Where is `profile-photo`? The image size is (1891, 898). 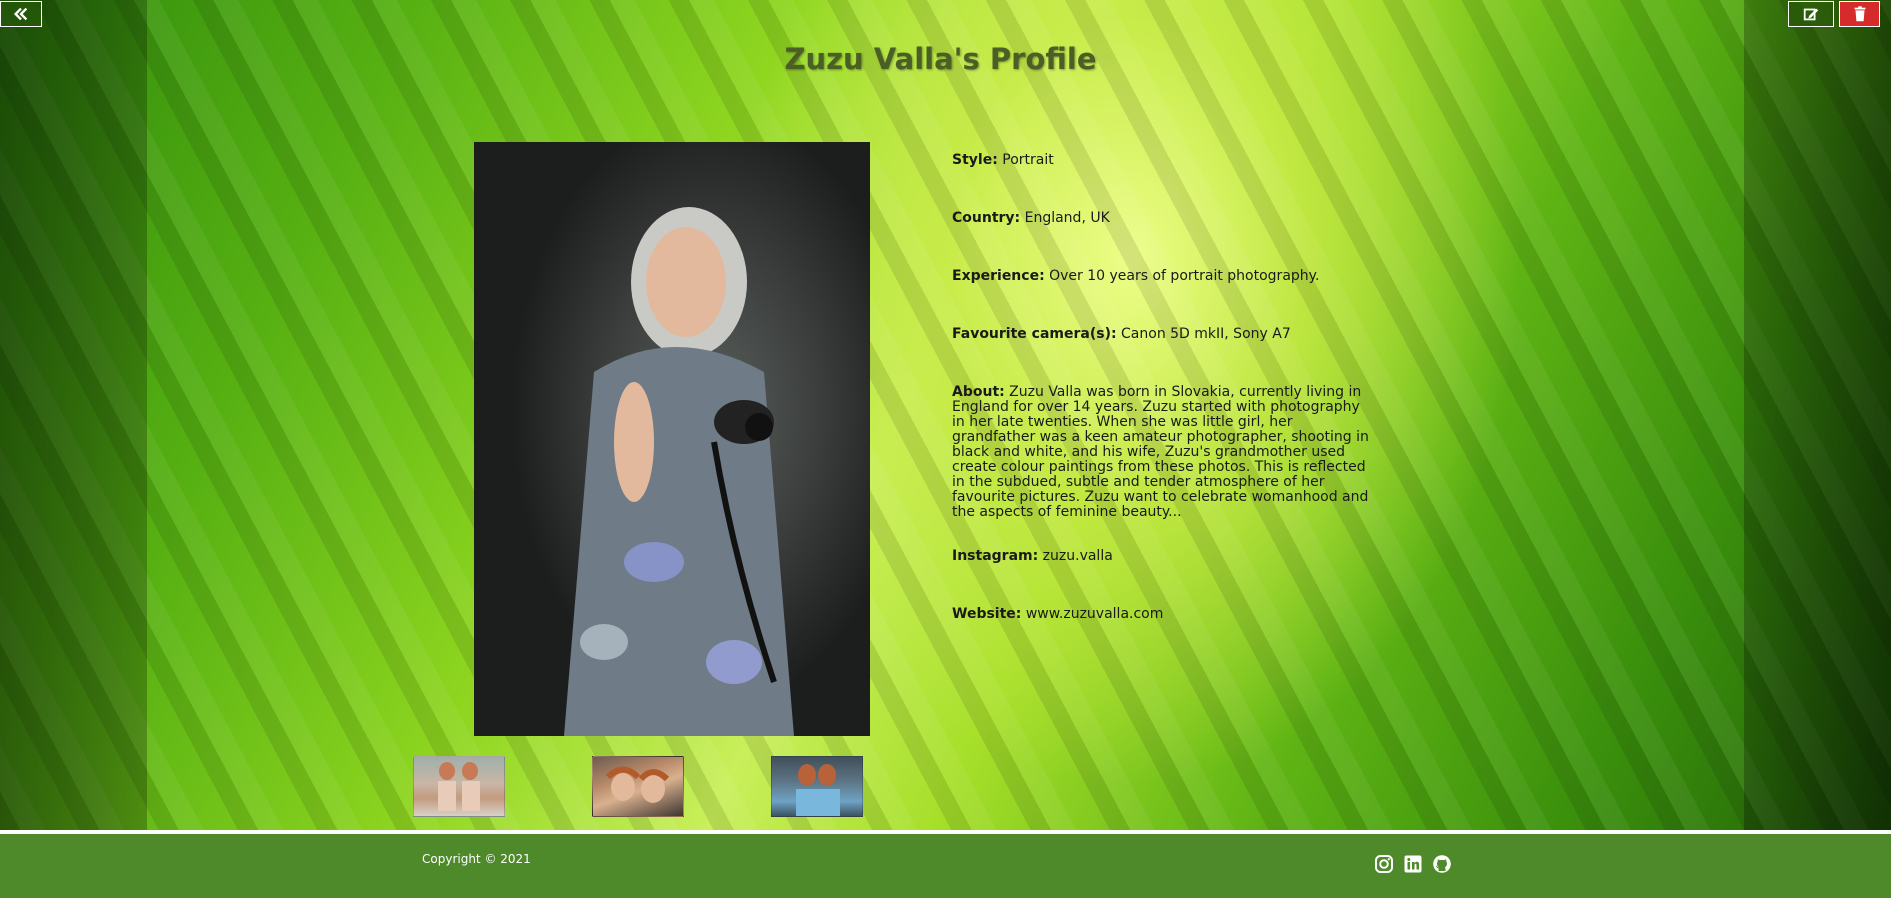 profile-photo is located at coordinates (672, 439).